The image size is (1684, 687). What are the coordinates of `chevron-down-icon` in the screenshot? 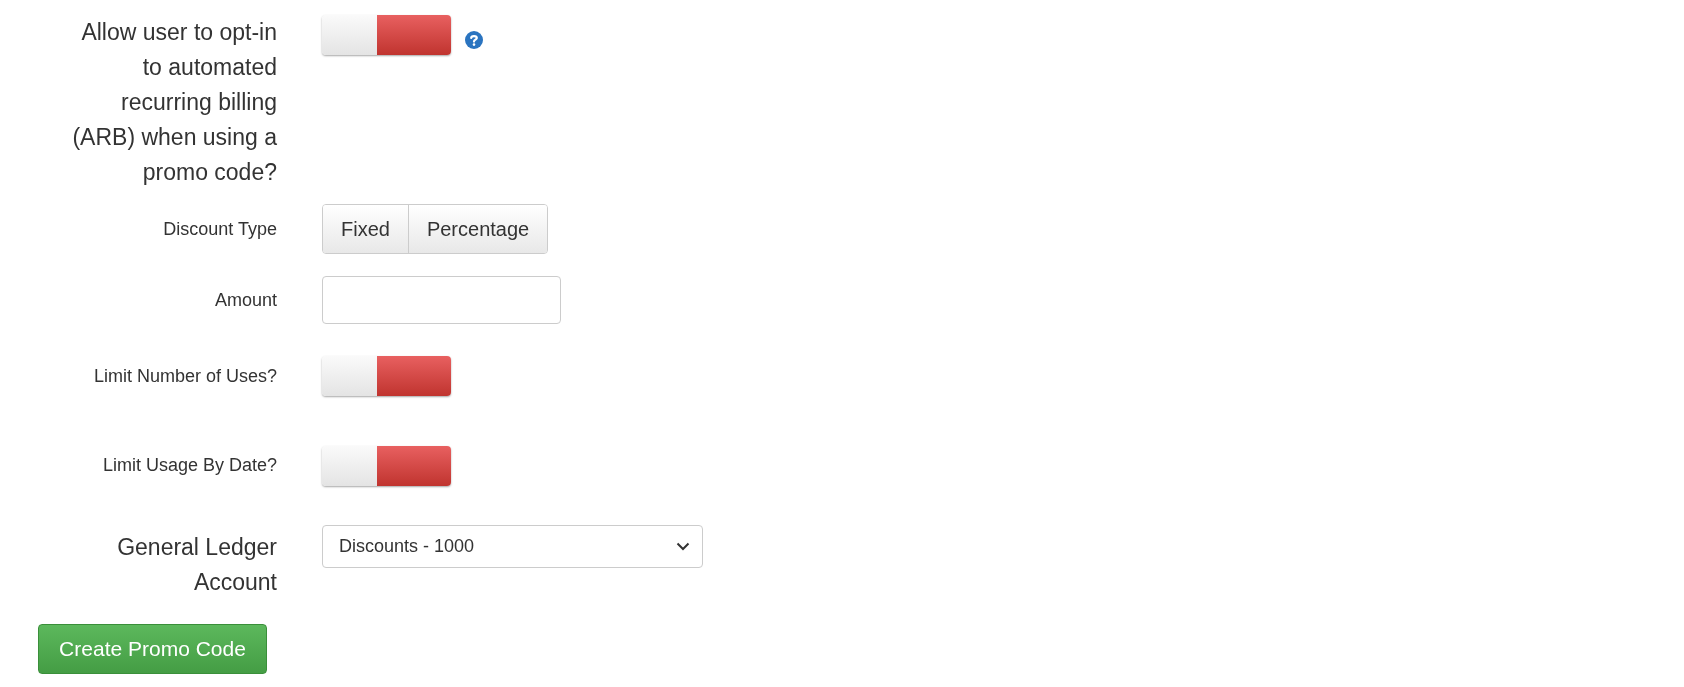 It's located at (683, 546).